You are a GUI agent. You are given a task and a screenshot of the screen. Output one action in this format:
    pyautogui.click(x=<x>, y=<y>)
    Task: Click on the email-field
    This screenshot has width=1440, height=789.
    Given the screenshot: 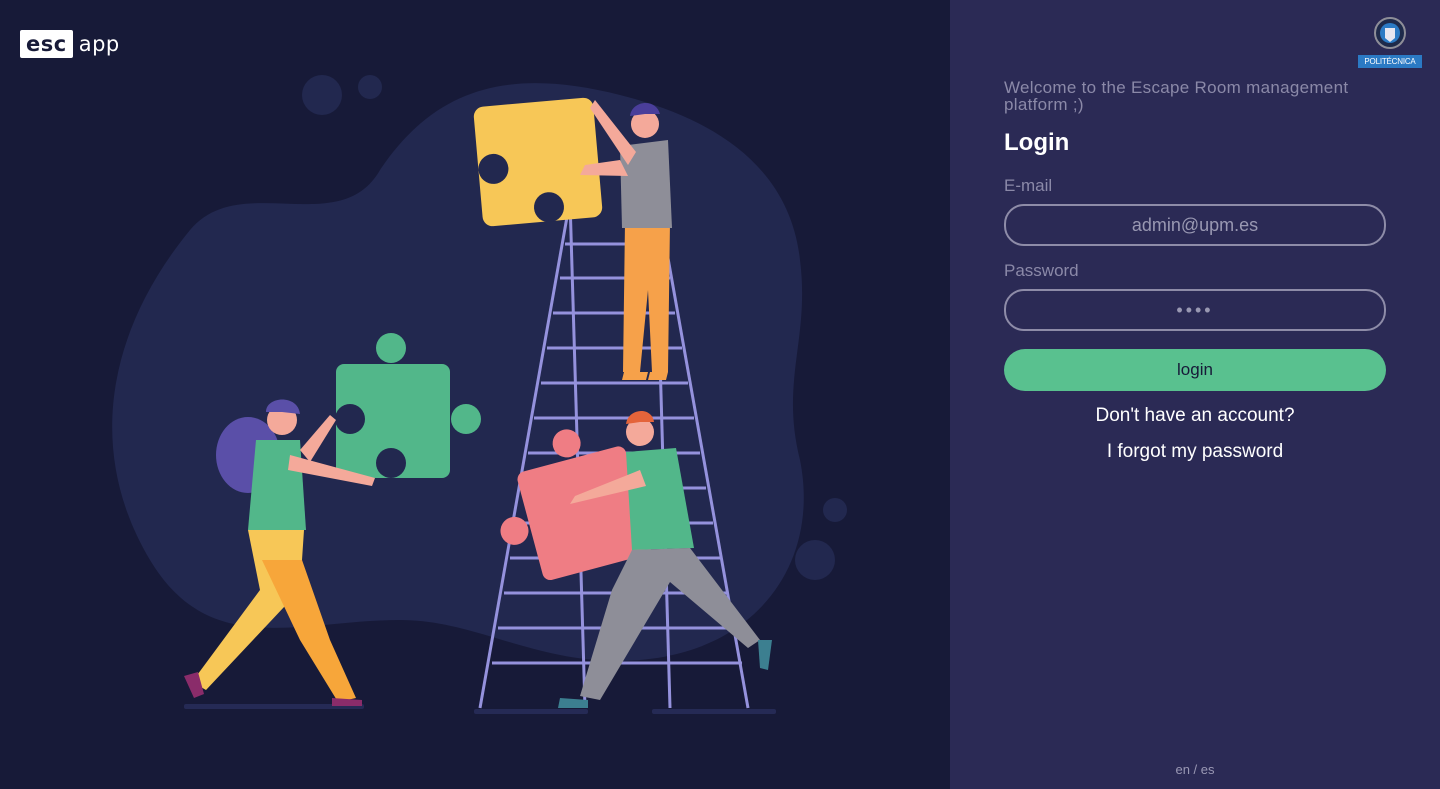 What is the action you would take?
    pyautogui.click(x=1195, y=225)
    